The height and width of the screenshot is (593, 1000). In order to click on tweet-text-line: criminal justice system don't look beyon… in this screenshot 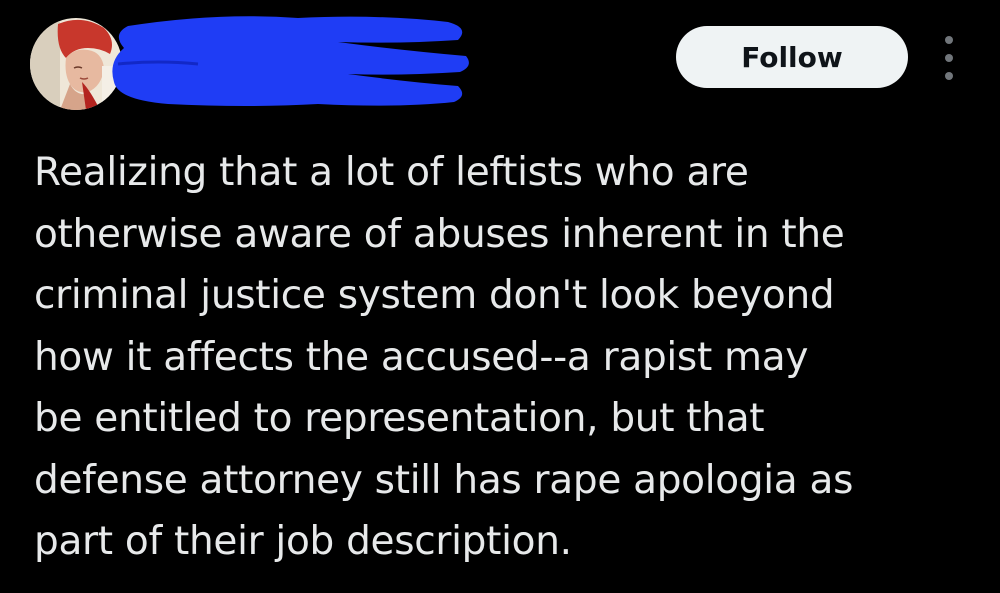, I will do `click(434, 295)`.